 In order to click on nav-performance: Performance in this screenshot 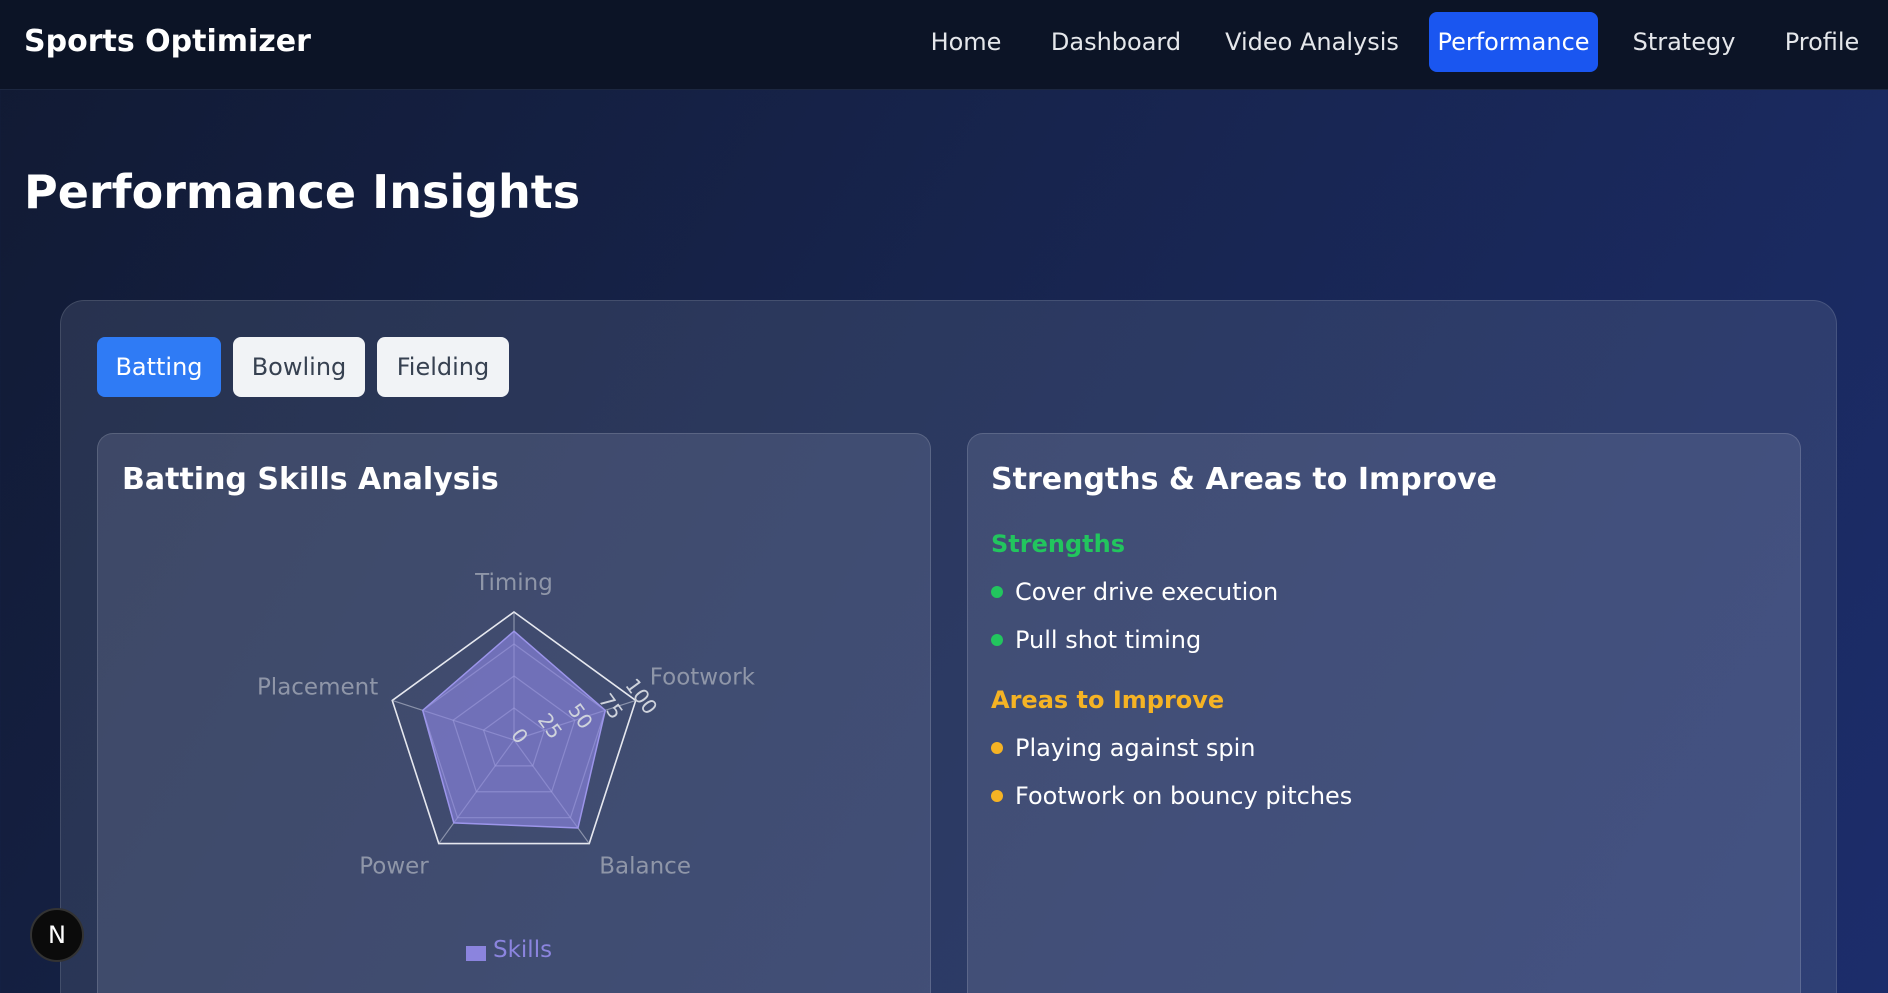, I will do `click(1513, 42)`.